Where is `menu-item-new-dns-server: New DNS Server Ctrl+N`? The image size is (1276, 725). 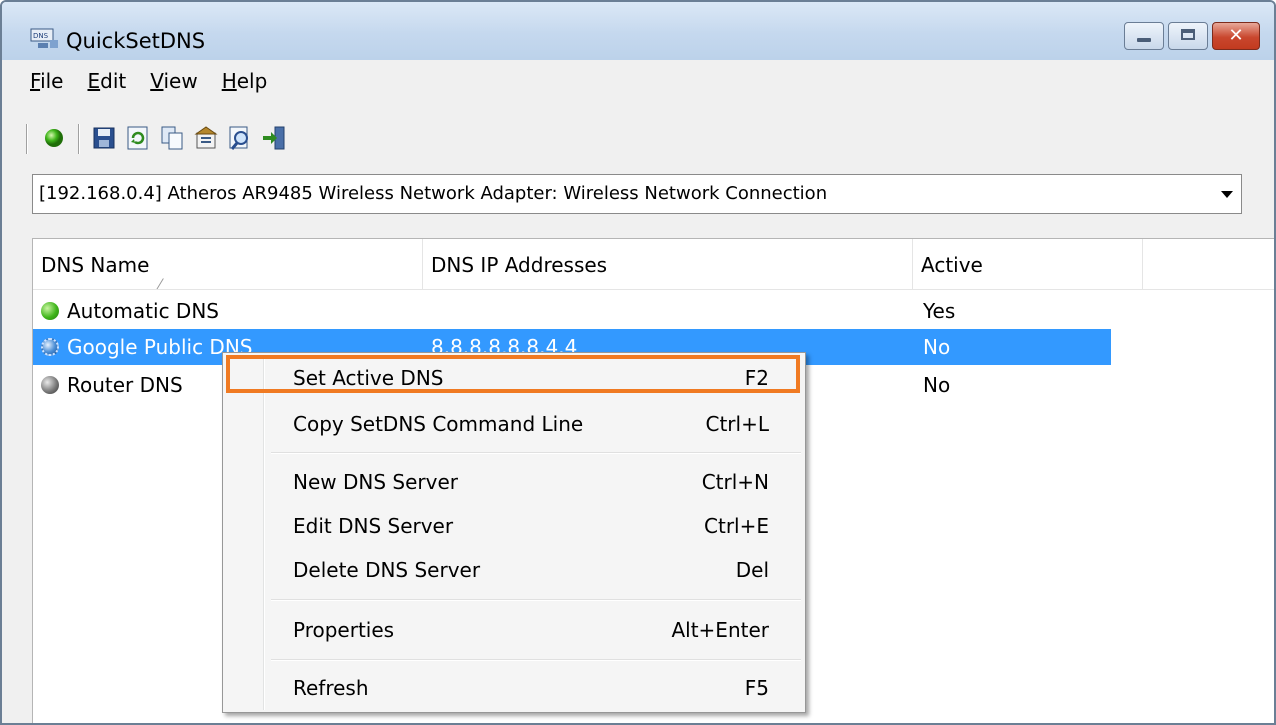
menu-item-new-dns-server: New DNS Server Ctrl+N is located at coordinates (513, 482).